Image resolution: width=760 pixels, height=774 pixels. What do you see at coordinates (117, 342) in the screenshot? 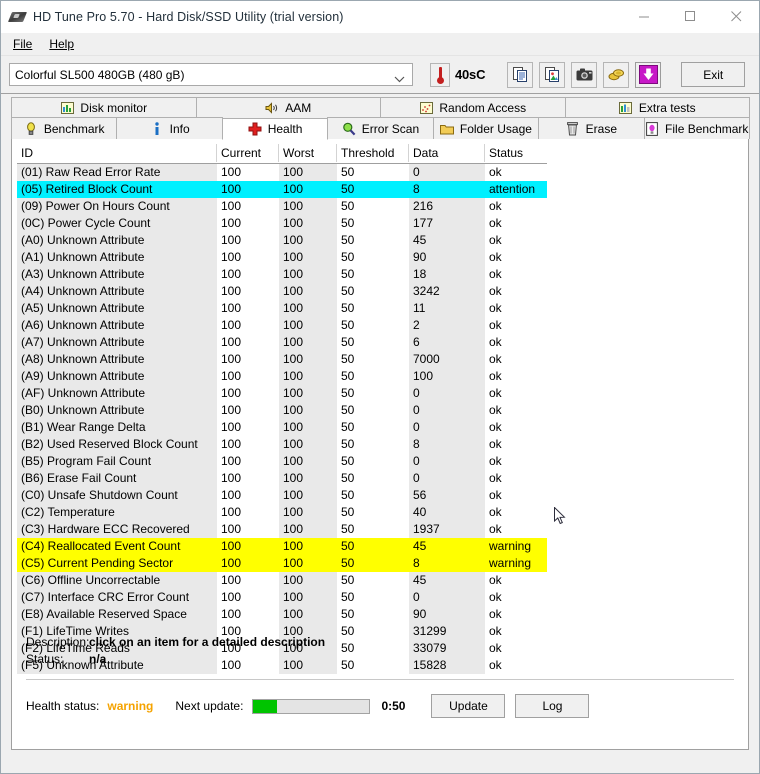
I see `cell-id: (A7) Unknown Attribute` at bounding box center [117, 342].